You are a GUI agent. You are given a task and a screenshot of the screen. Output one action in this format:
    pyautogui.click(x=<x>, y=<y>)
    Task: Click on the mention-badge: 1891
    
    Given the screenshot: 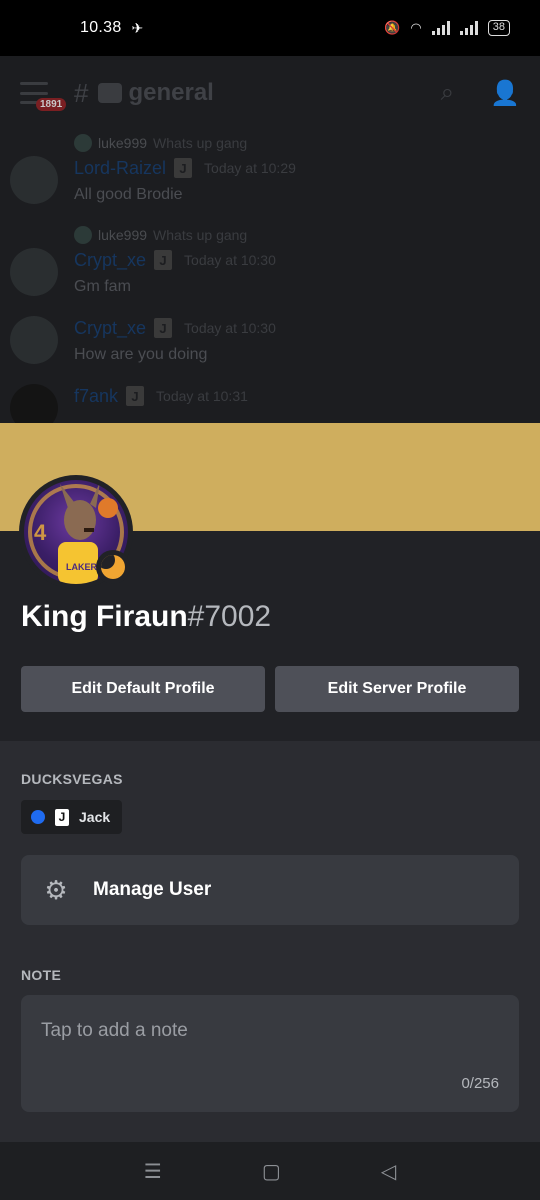 What is the action you would take?
    pyautogui.click(x=51, y=104)
    